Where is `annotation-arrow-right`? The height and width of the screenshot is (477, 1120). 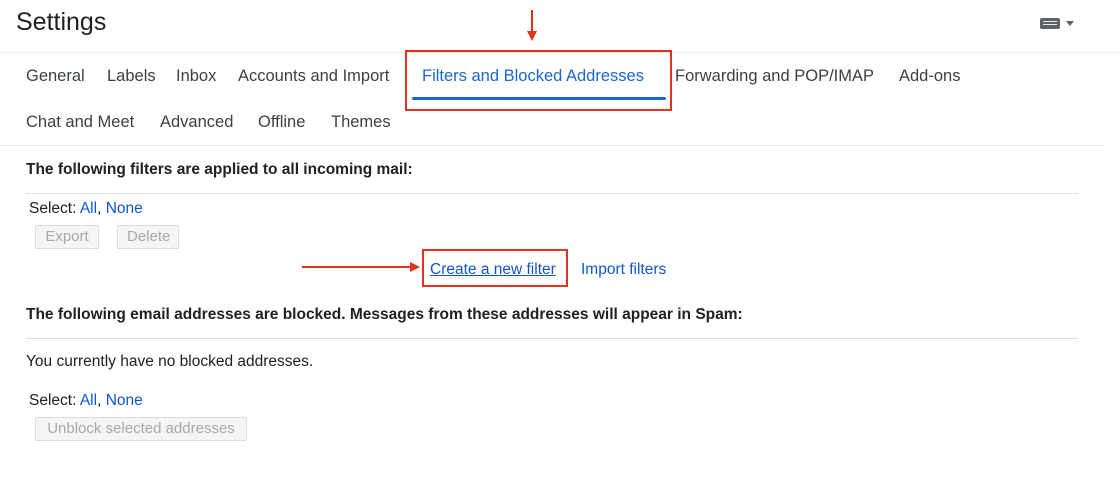
annotation-arrow-right is located at coordinates (357, 267).